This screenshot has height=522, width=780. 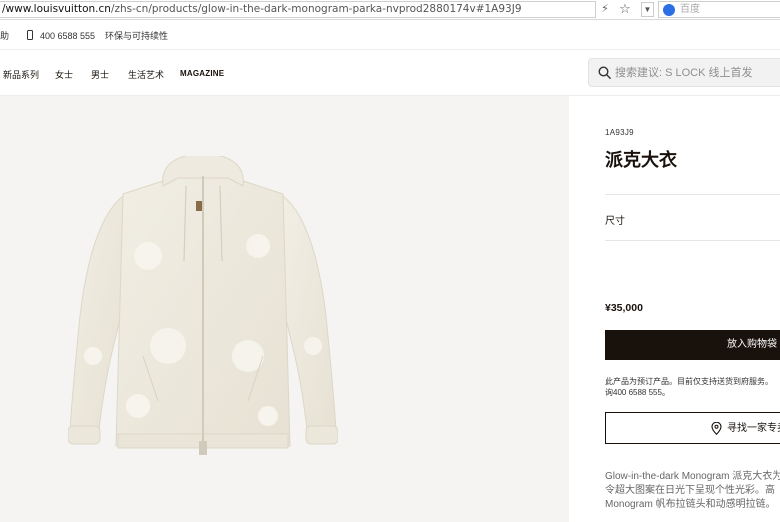 I want to click on nav-item-living: 生活艺术, so click(x=146, y=74).